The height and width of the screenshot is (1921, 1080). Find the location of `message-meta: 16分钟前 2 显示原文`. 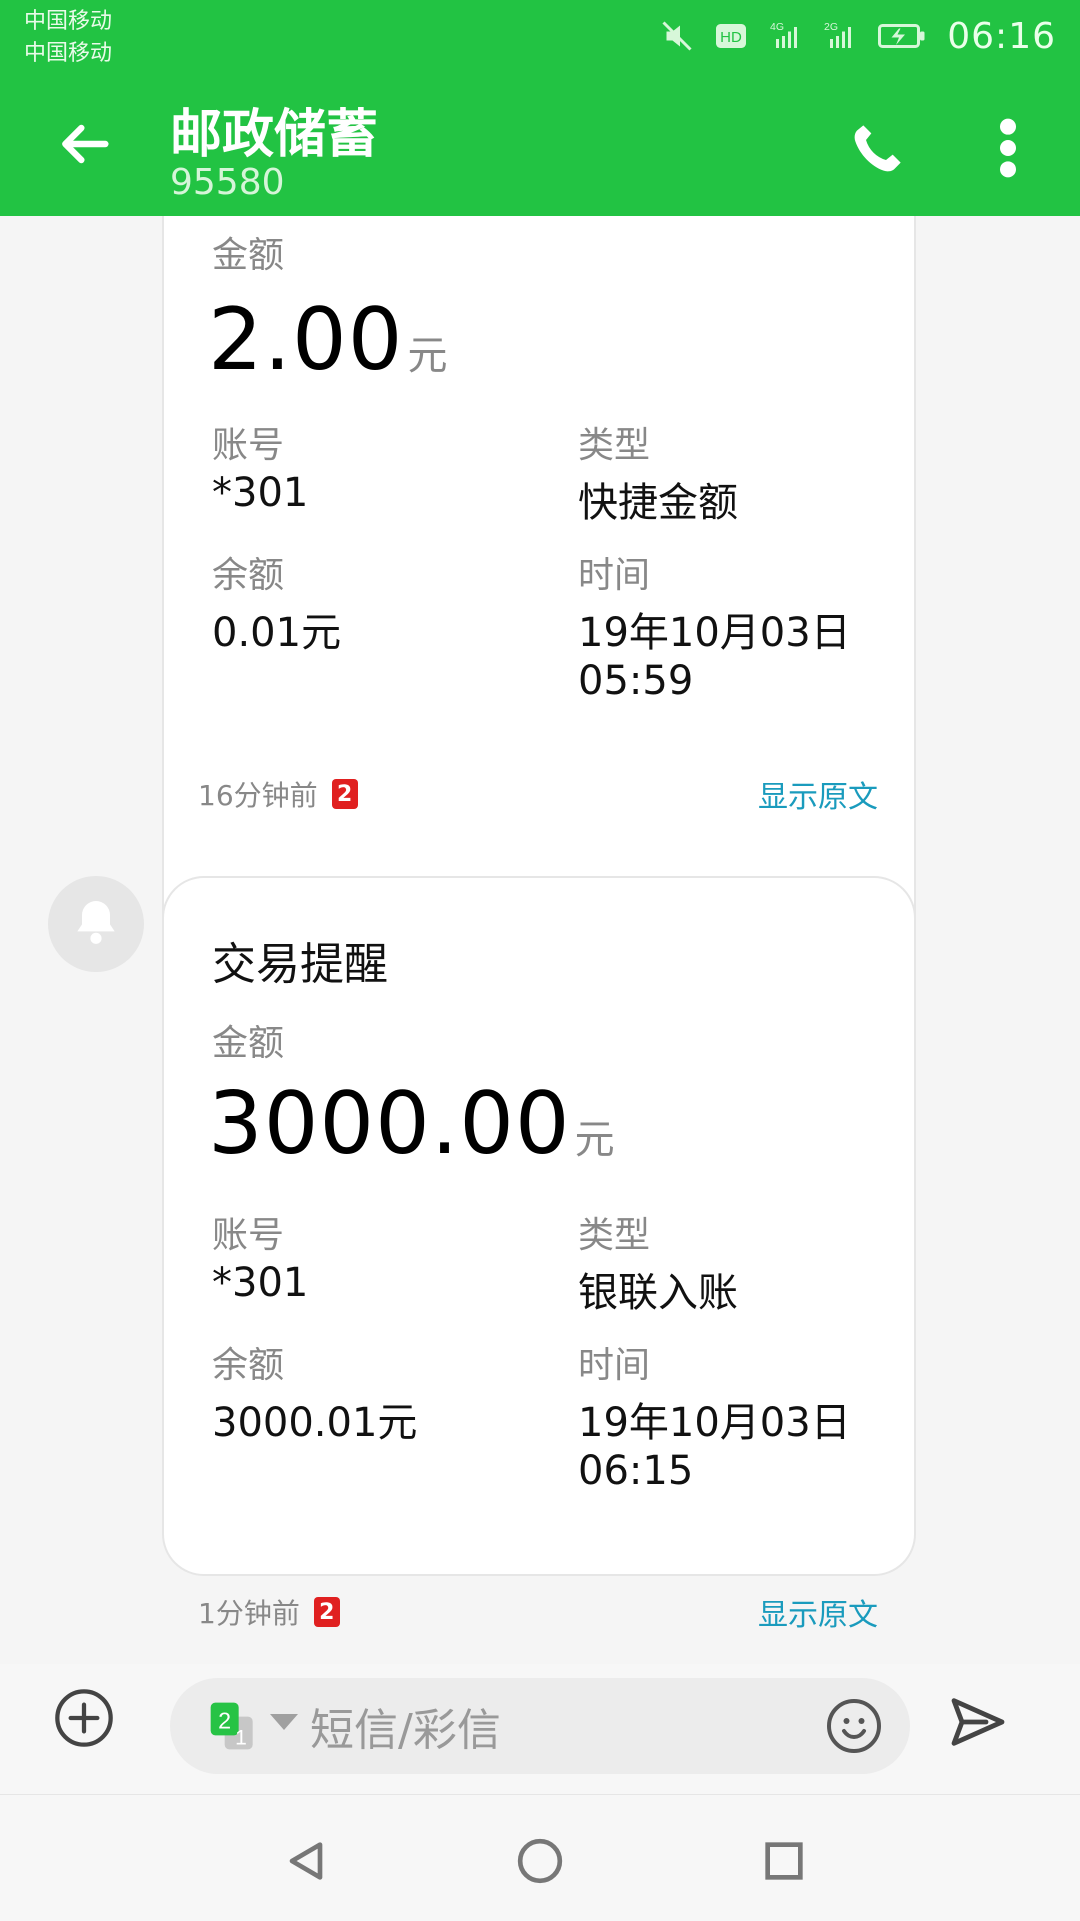

message-meta: 16分钟前 2 显示原文 is located at coordinates (538, 794).